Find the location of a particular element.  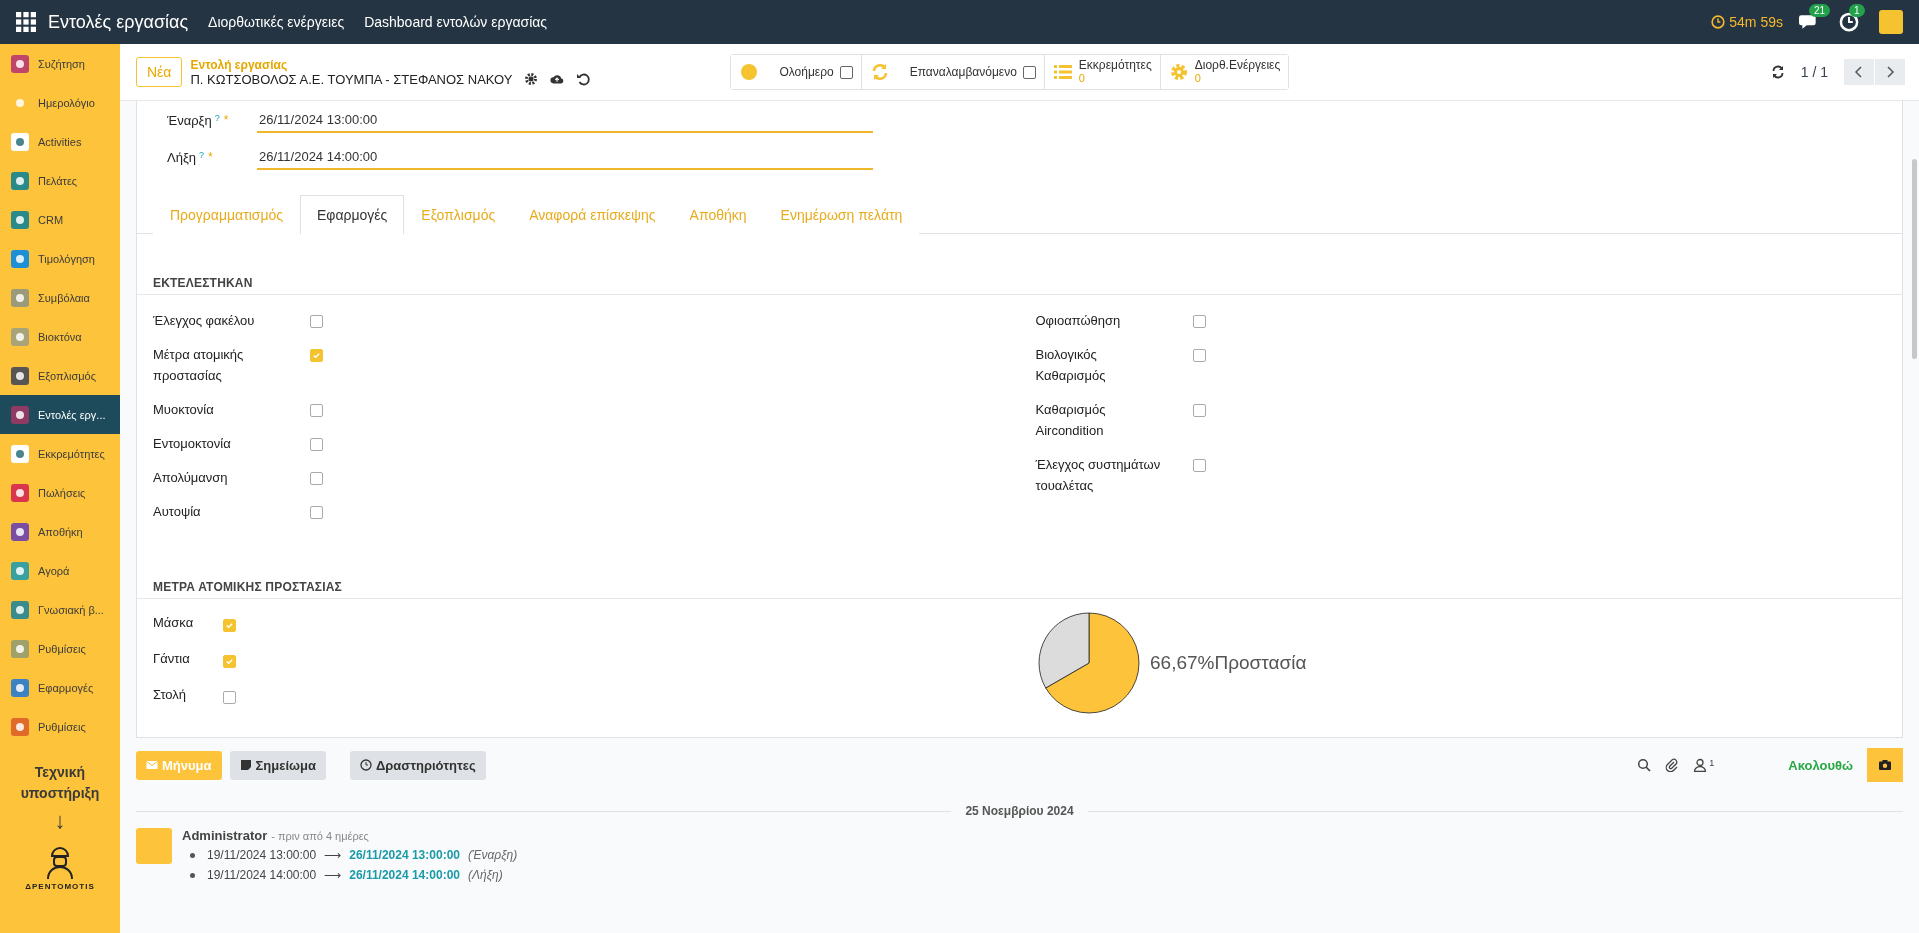

previous-button is located at coordinates (1859, 72).